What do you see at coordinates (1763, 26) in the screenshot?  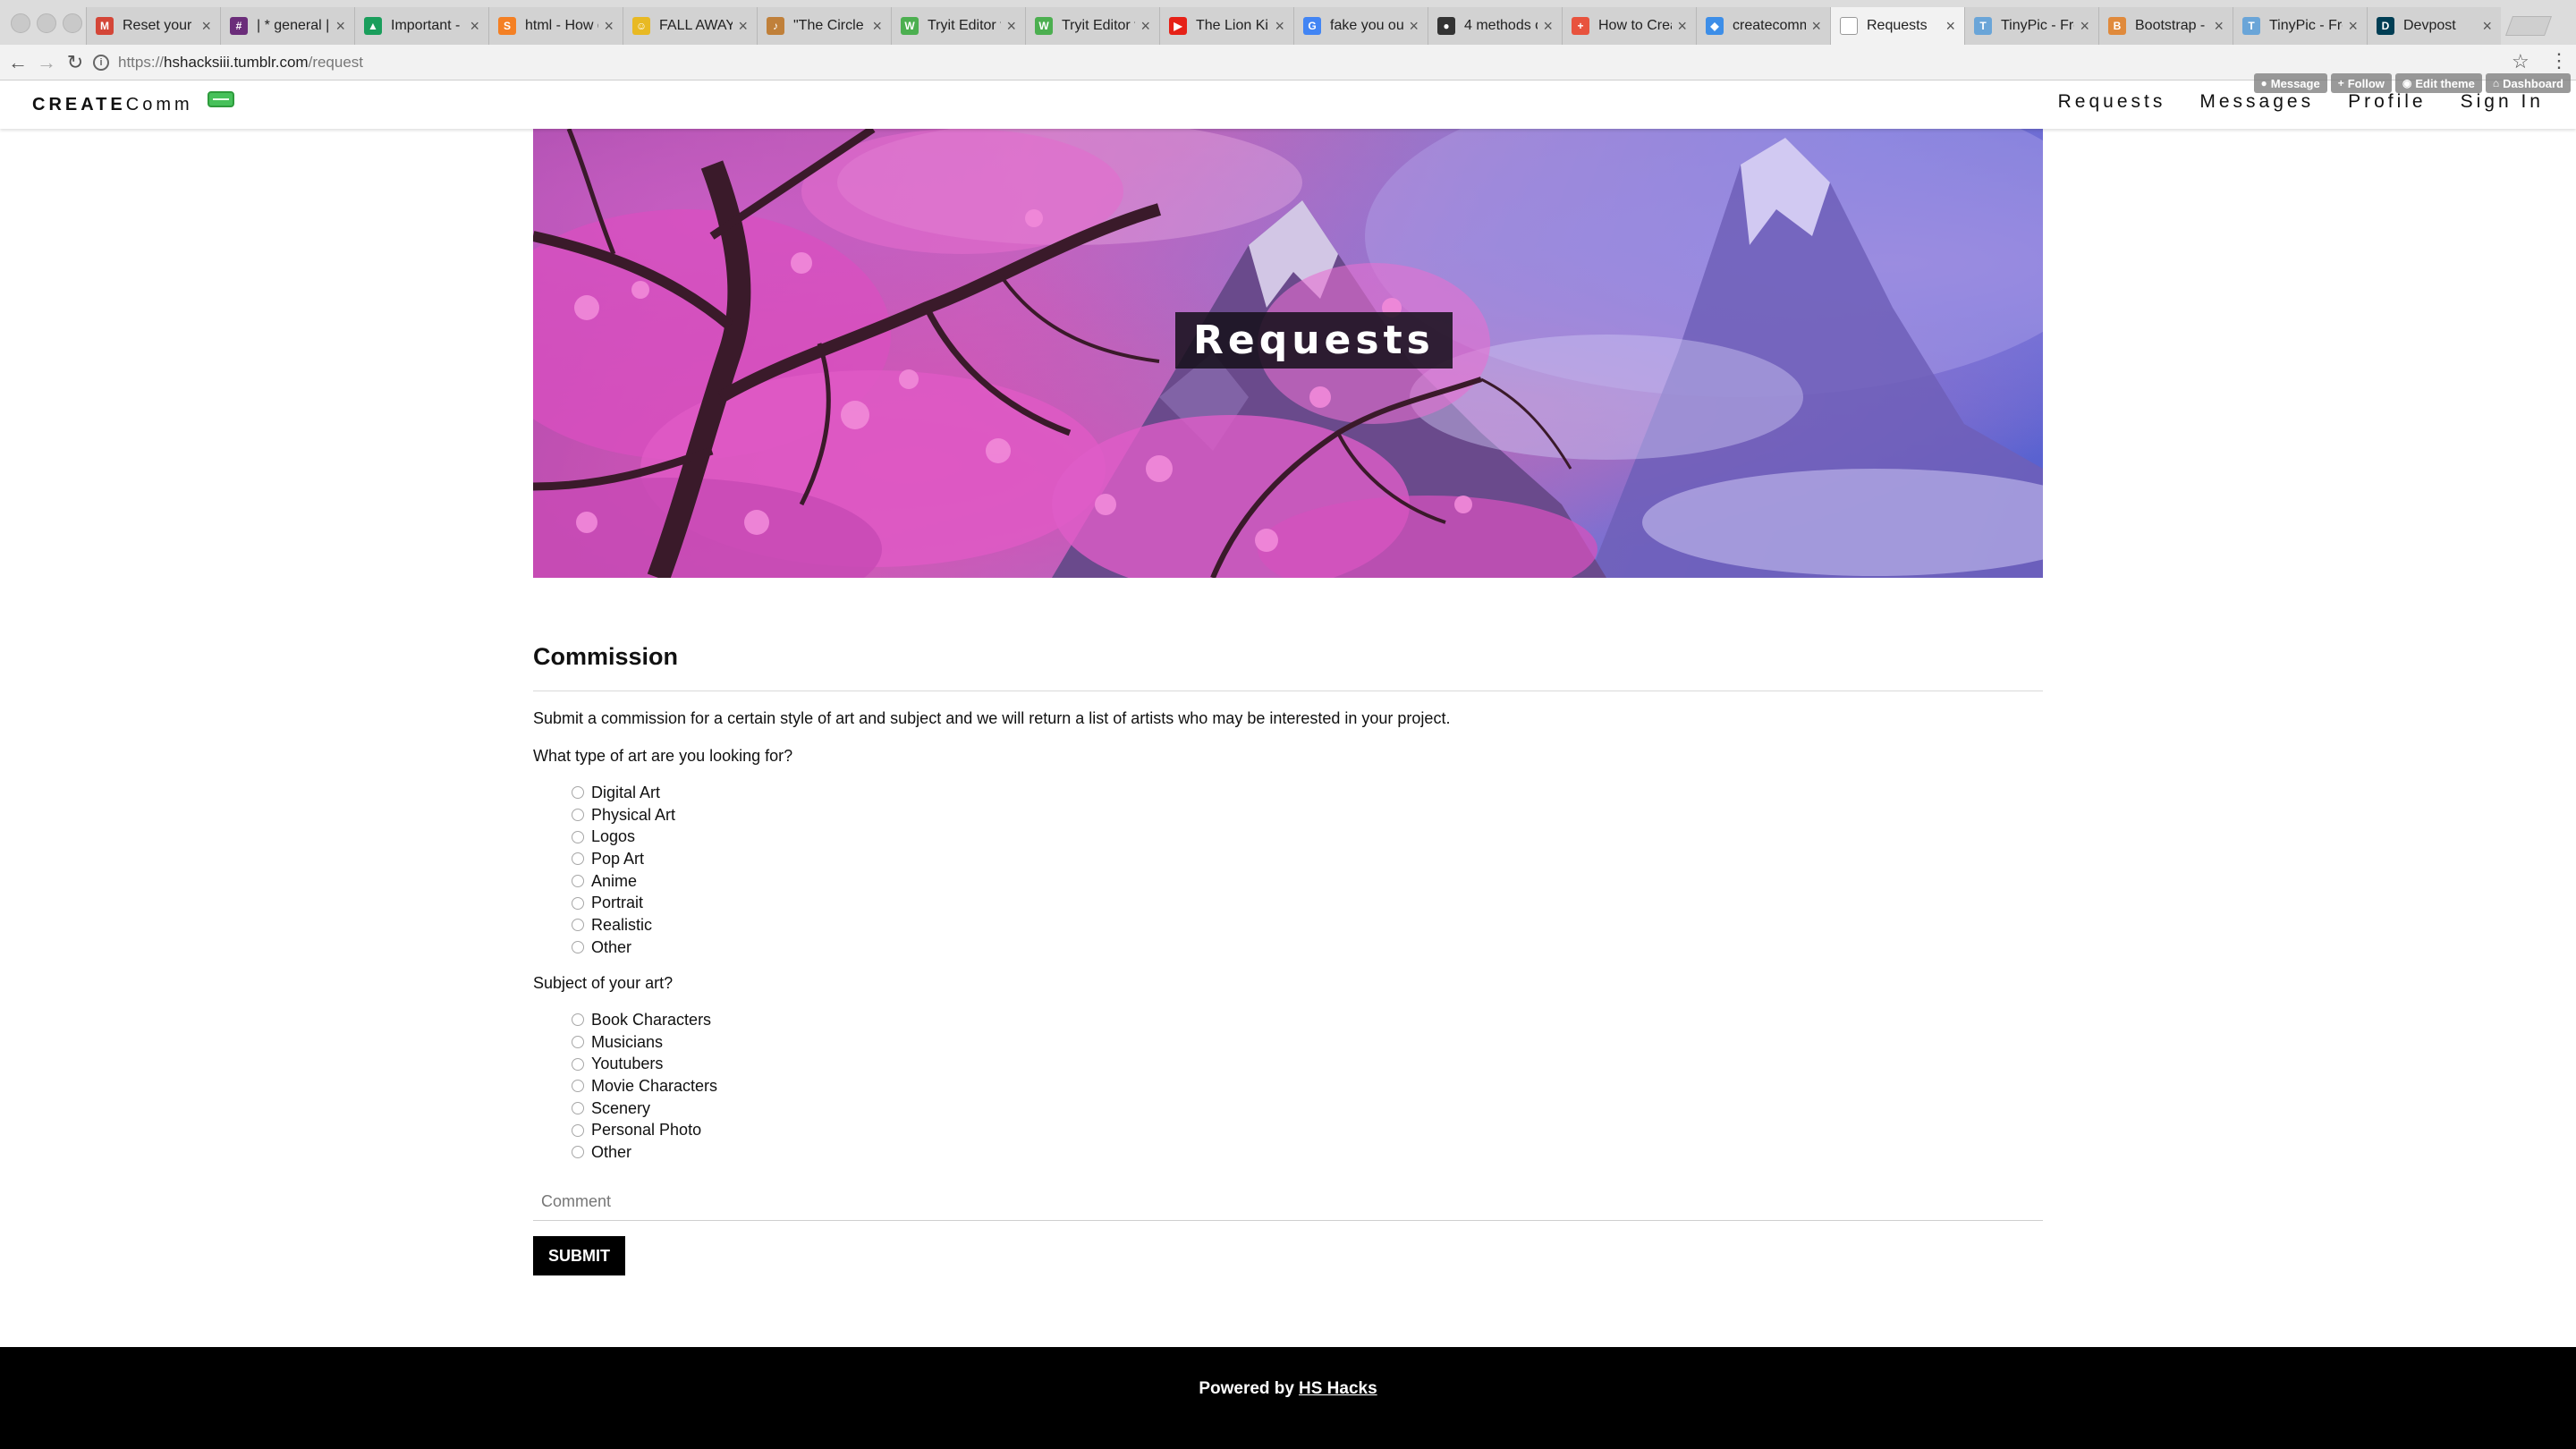 I see `browser-tab: ◆ createcomm - ×` at bounding box center [1763, 26].